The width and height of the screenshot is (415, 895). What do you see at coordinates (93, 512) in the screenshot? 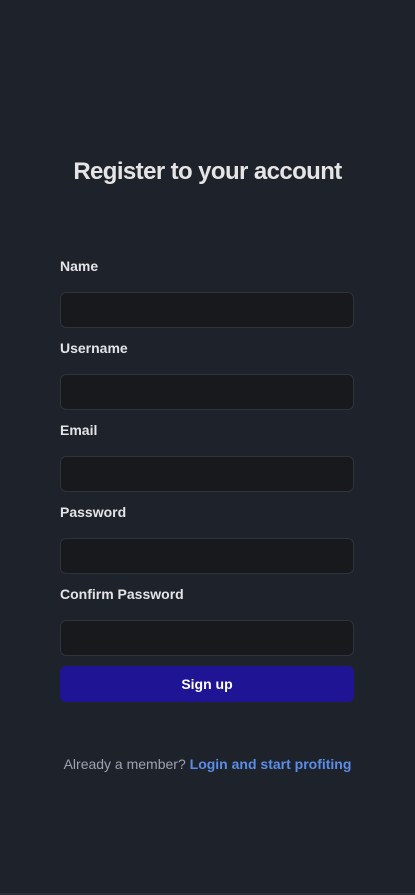
I see `password-label: Password` at bounding box center [93, 512].